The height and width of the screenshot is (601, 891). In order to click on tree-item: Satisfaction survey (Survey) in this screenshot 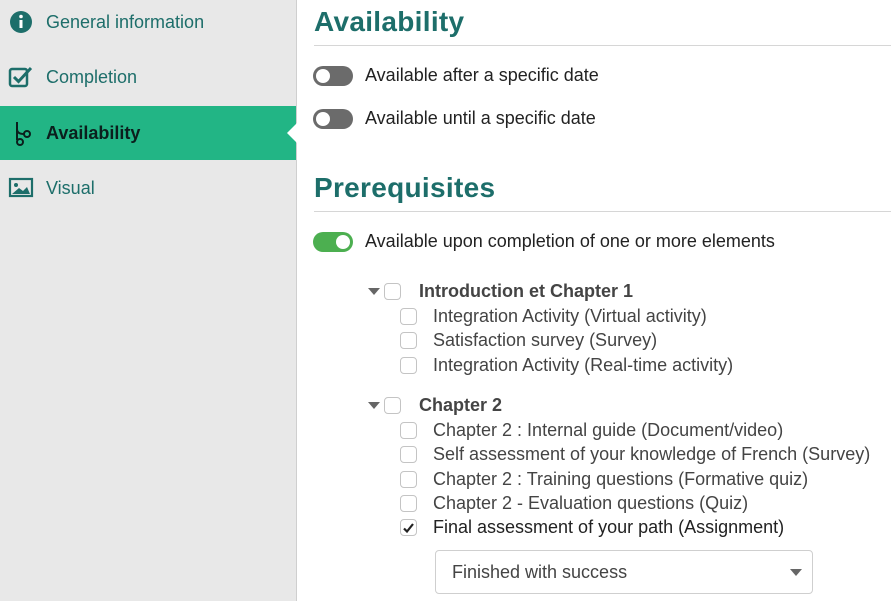, I will do `click(528, 340)`.